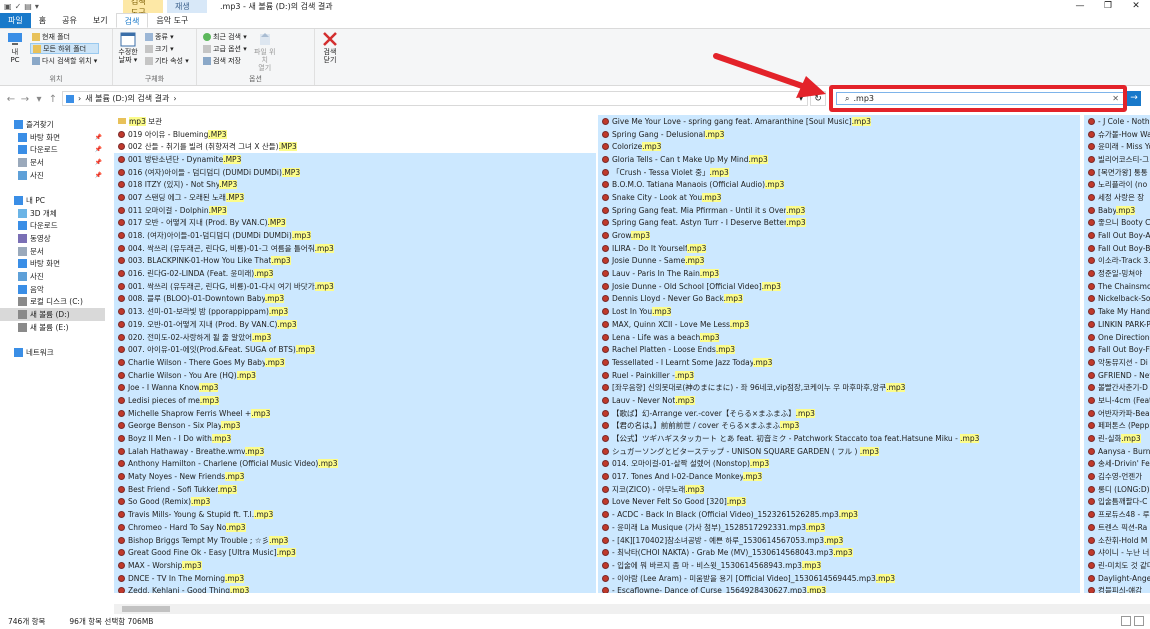 This screenshot has width=1150, height=629. I want to click on file-item: Best Friend - Sofi Tukker.mp3, so click(355, 489).